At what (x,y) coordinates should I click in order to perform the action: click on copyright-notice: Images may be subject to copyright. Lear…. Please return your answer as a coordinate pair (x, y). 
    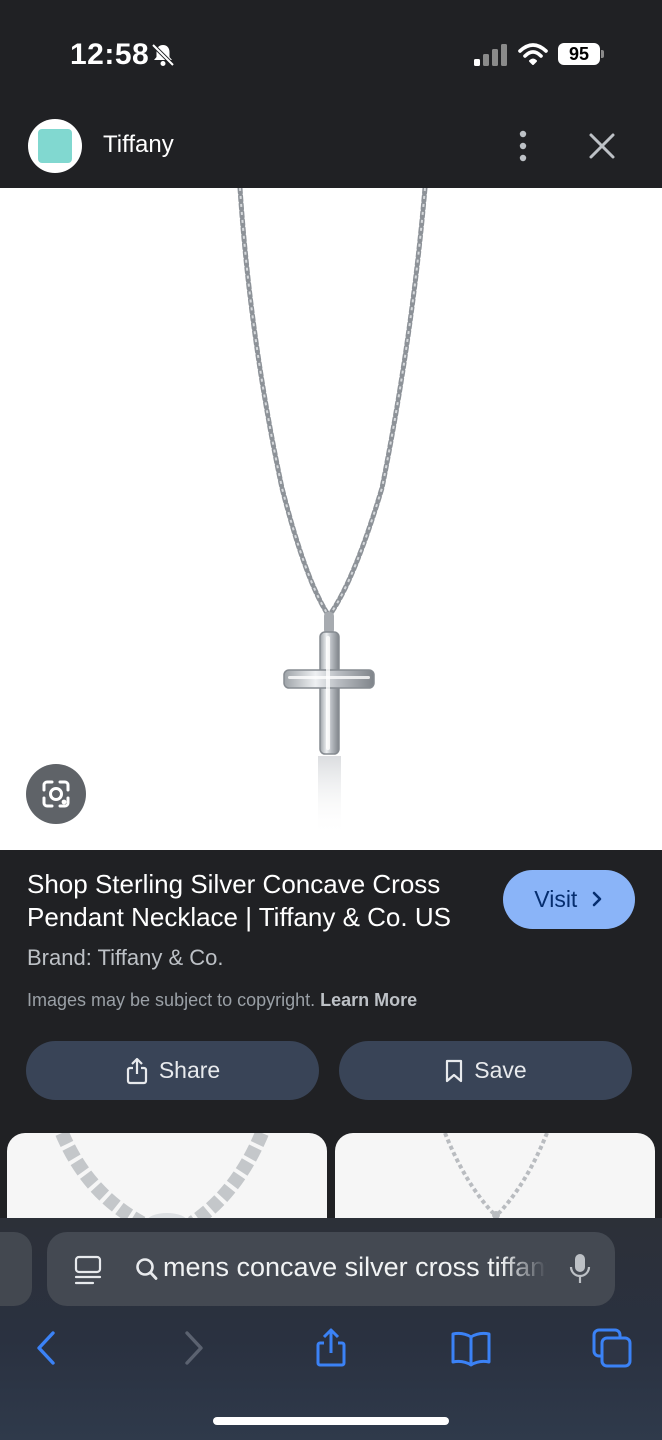
    Looking at the image, I should click on (222, 1000).